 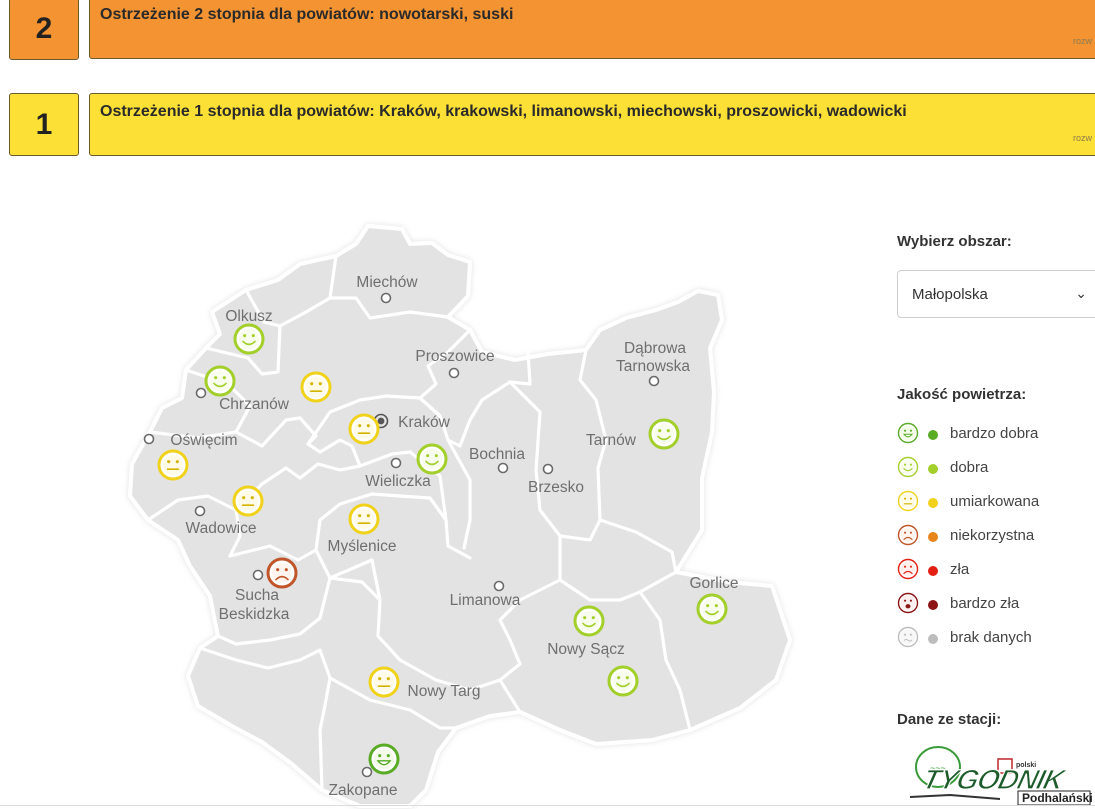 What do you see at coordinates (248, 316) in the screenshot?
I see `city-label-olkusz: Olkusz` at bounding box center [248, 316].